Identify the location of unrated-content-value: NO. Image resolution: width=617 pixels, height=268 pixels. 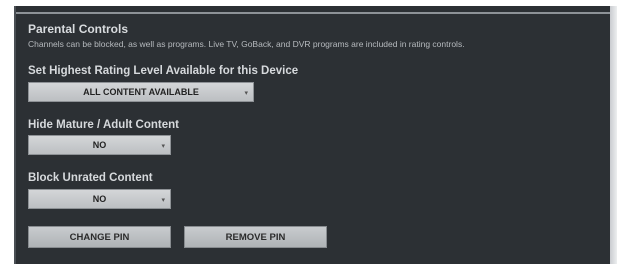
(99, 199).